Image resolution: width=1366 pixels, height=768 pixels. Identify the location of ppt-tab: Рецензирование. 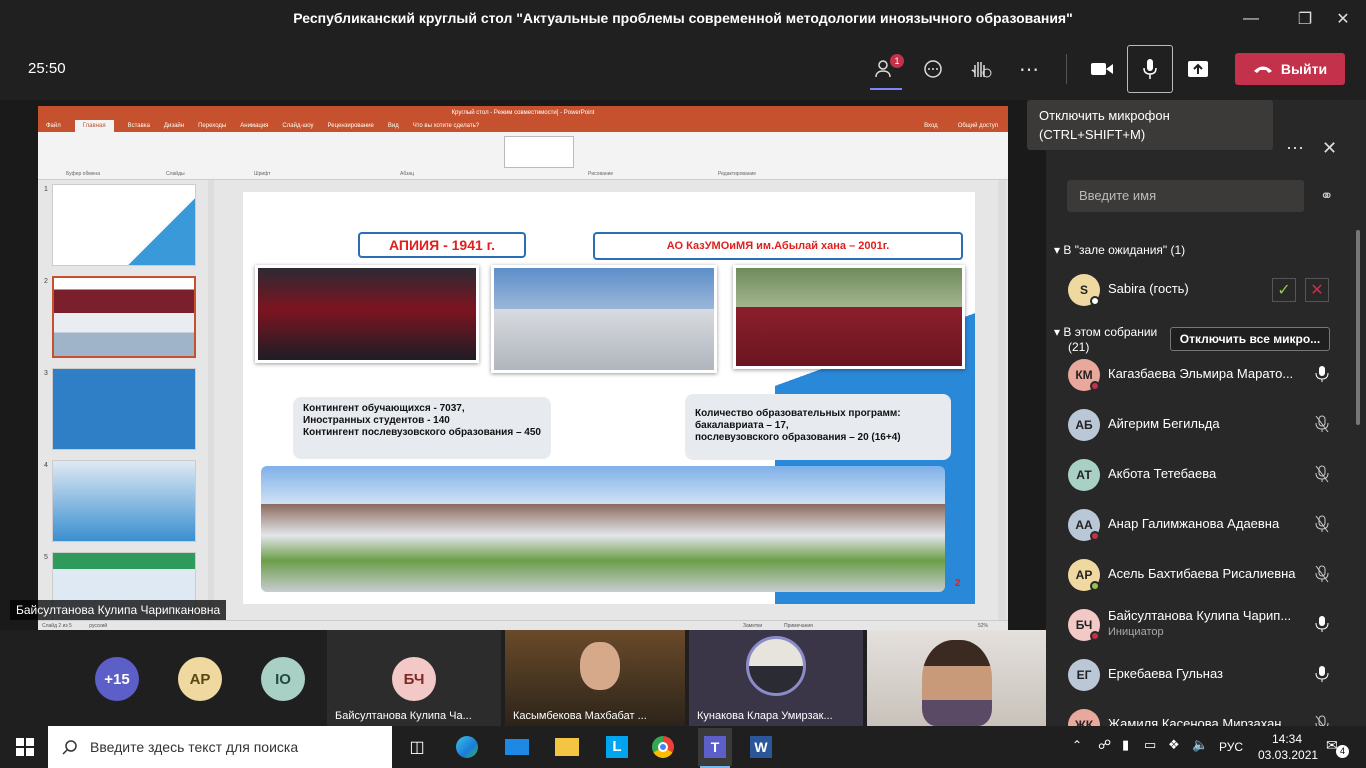
(351, 126).